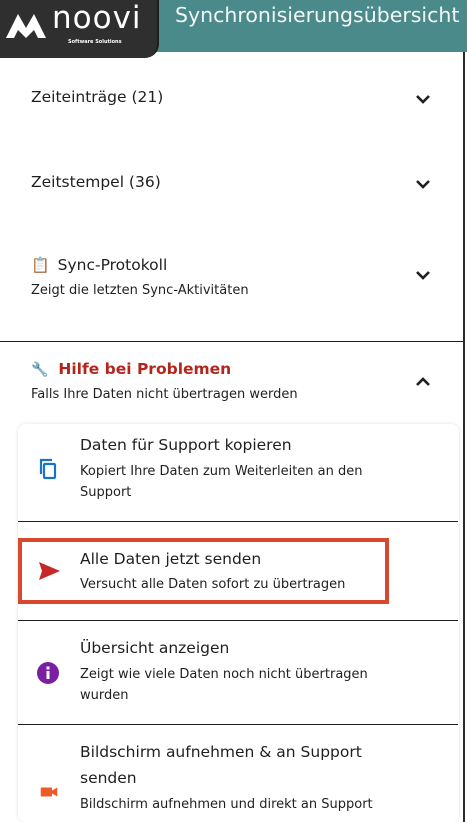  Describe the element at coordinates (464, 437) in the screenshot. I see `right-border` at that location.